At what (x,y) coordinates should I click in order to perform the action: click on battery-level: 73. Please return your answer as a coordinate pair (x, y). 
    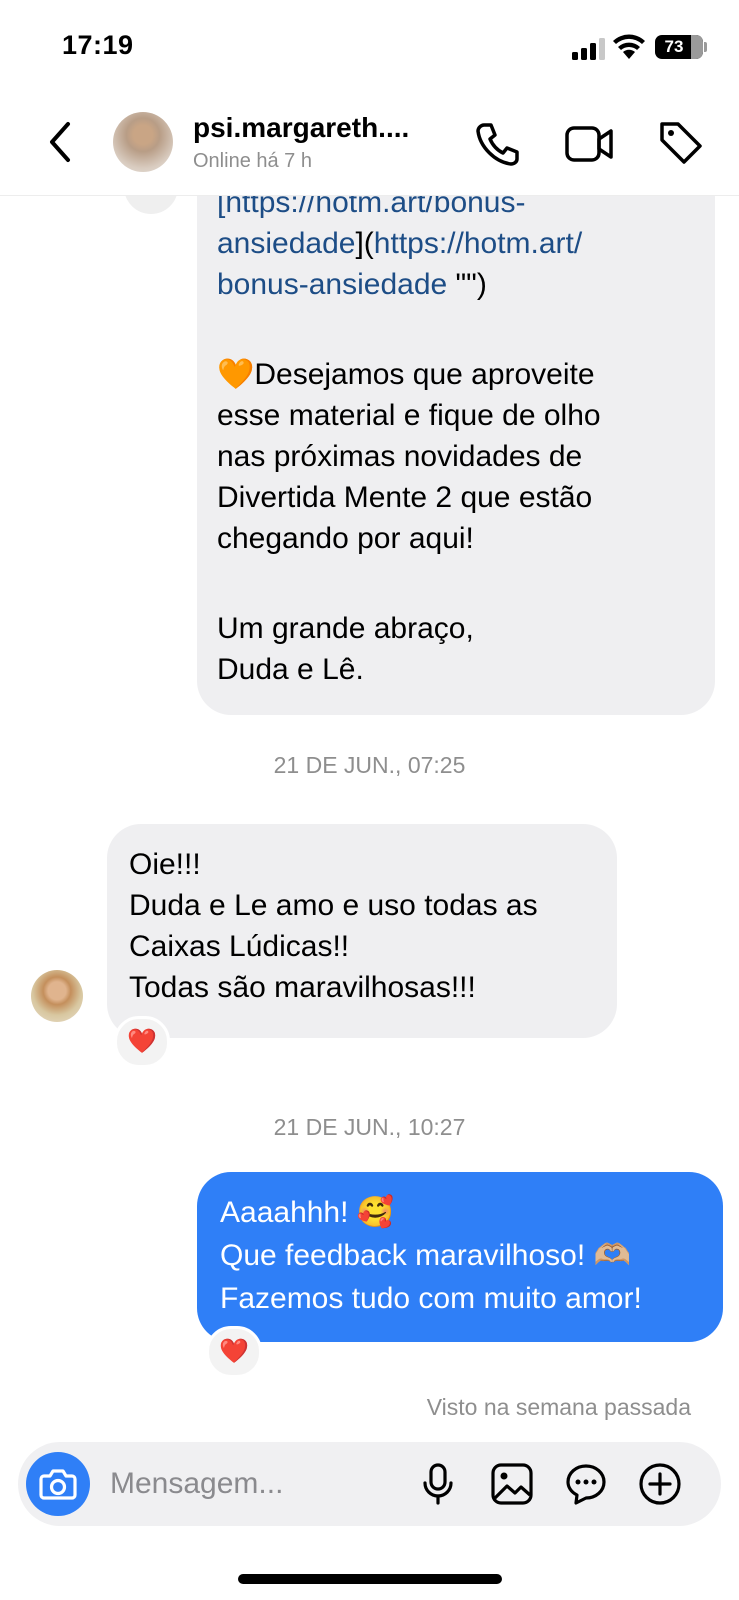
    Looking at the image, I should click on (674, 46).